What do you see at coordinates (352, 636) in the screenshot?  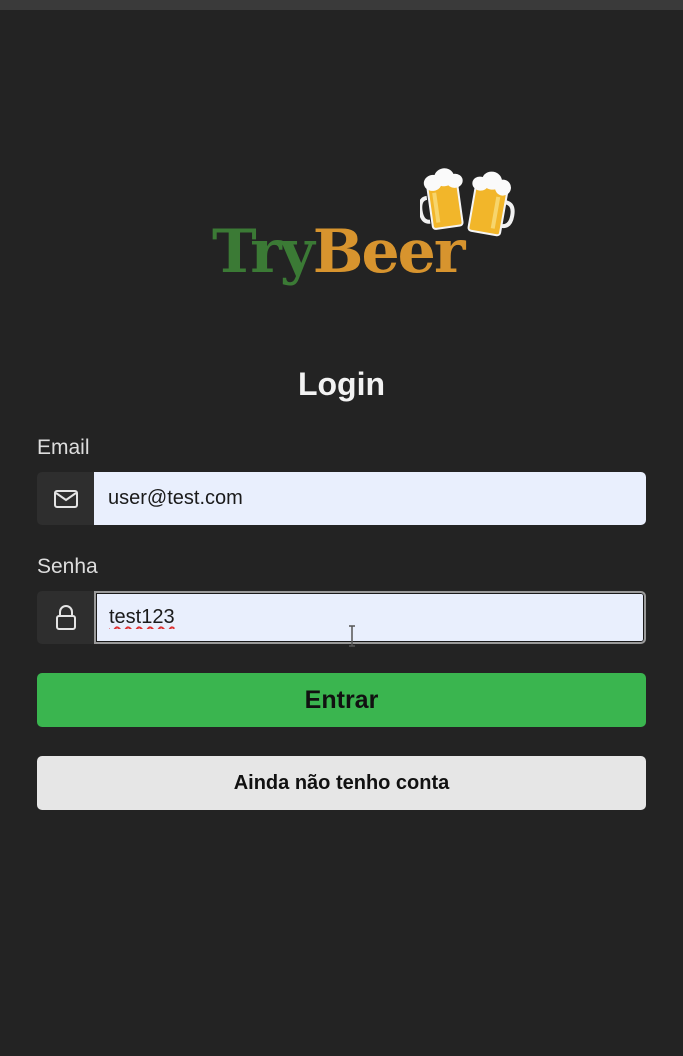 I see `text-cursor-icon` at bounding box center [352, 636].